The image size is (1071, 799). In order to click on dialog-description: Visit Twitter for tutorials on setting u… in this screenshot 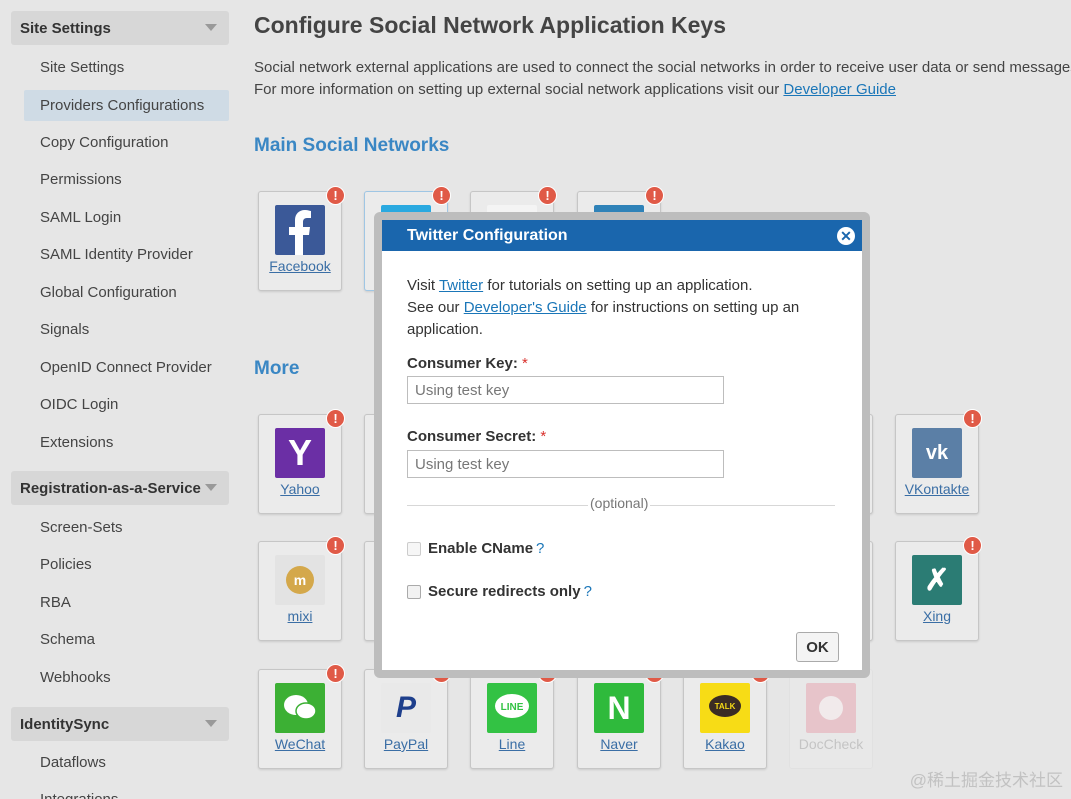, I will do `click(617, 308)`.